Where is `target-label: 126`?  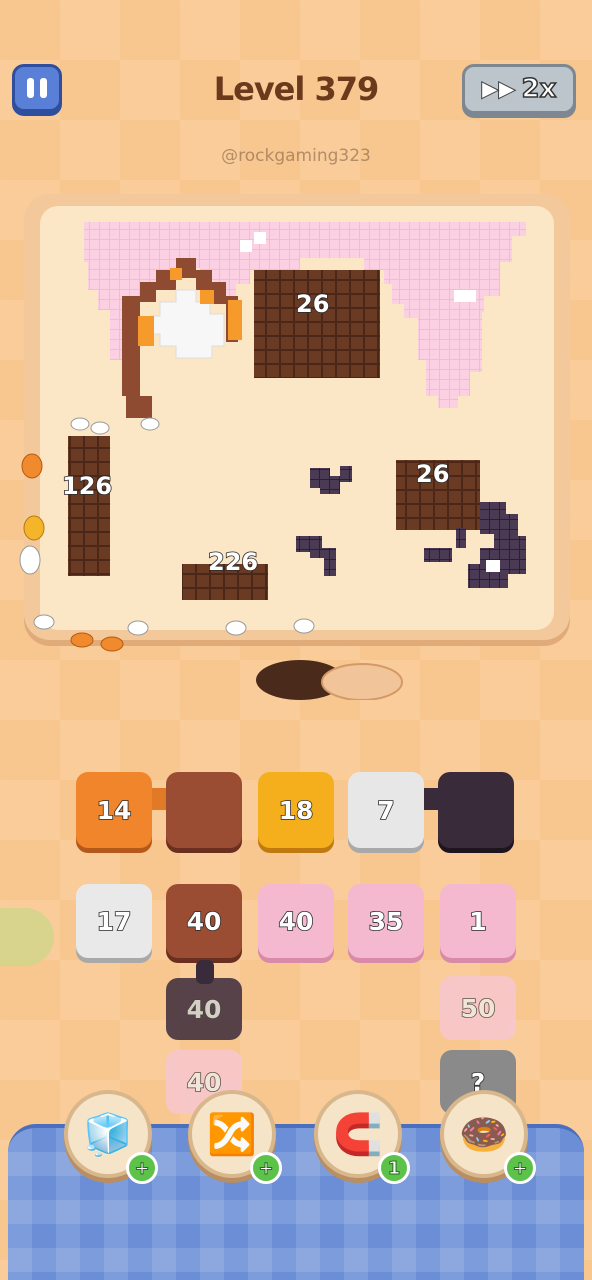
target-label: 126 is located at coordinates (87, 486).